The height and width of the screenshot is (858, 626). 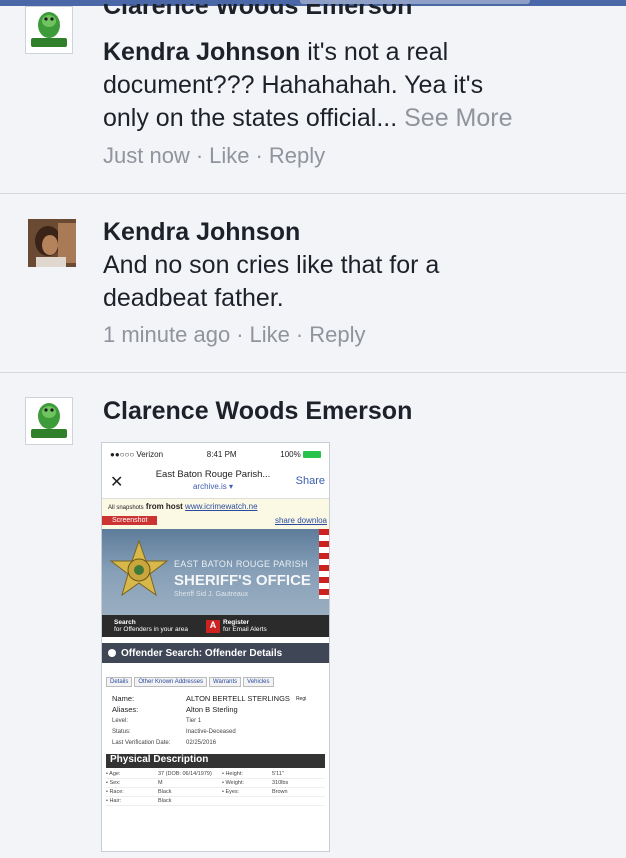 I want to click on info-icon, so click(x=112, y=653).